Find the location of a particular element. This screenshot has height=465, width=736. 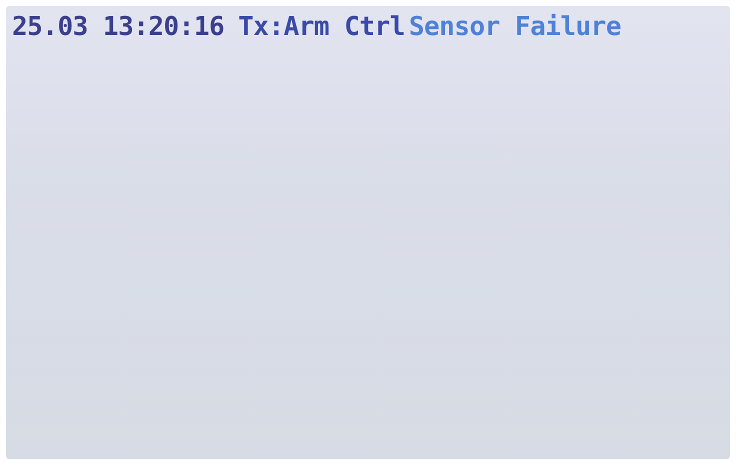

source-label: Tx:Arm Ctrl is located at coordinates (321, 27).